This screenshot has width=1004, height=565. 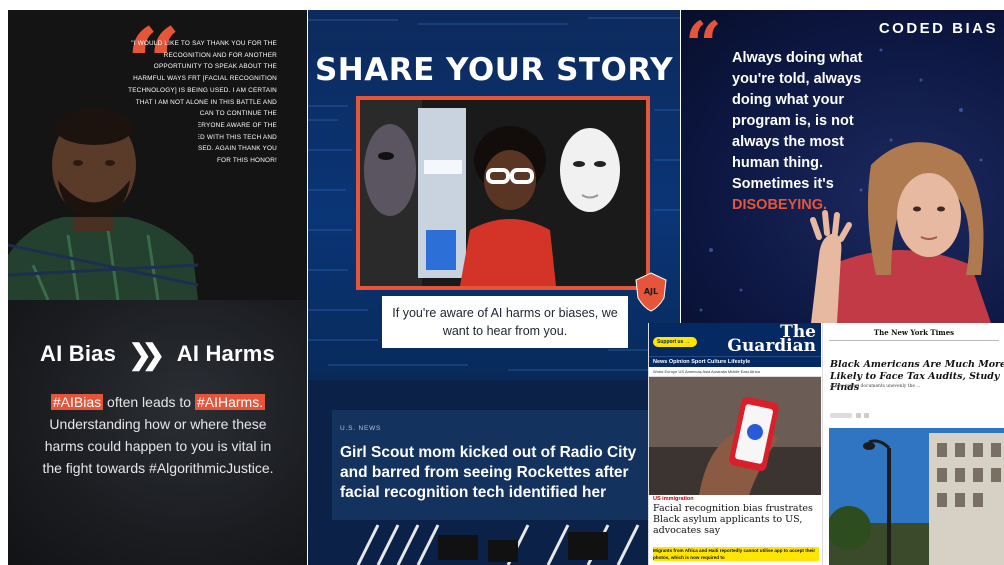 I want to click on nyt-photo, so click(x=916, y=496).